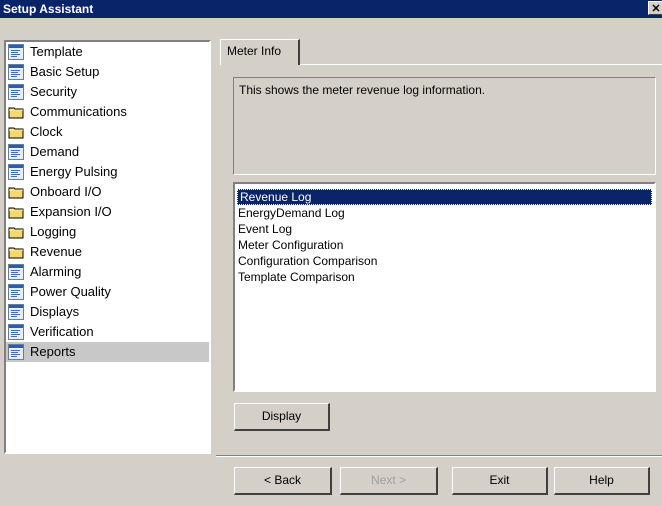  I want to click on list-item: EnergyDemand Log, so click(444, 213).